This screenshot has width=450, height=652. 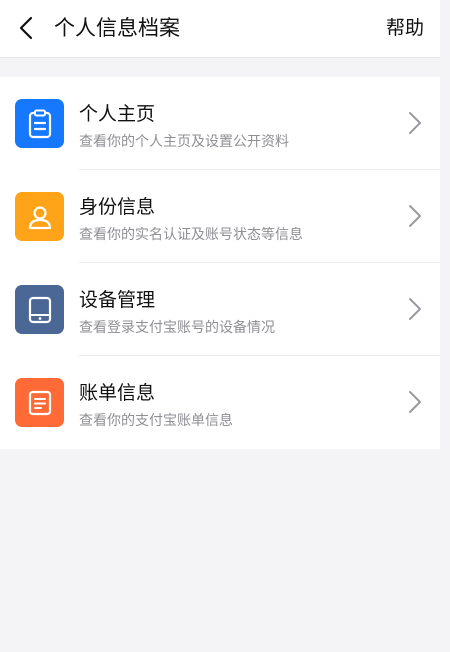 What do you see at coordinates (117, 207) in the screenshot?
I see `menu-item-title: 身份信息` at bounding box center [117, 207].